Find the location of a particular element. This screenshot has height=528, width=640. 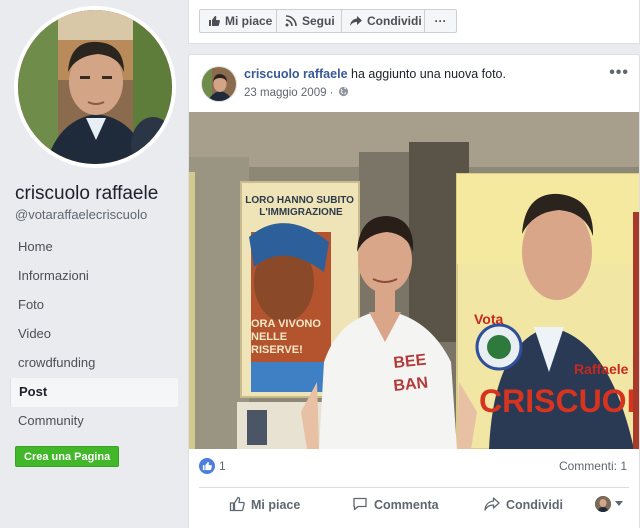

poster-left-headline: LORO HANNO SUBITO L'IMMIGRAZIONE is located at coordinates (301, 206).